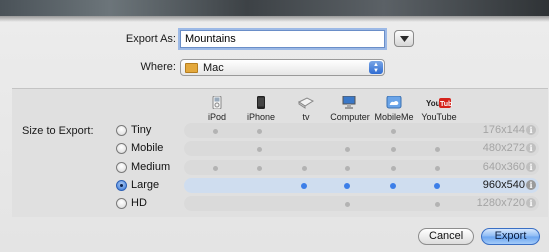 This screenshot has width=549, height=252. What do you see at coordinates (394, 117) in the screenshot?
I see `device-label-mobileme: MobileMe` at bounding box center [394, 117].